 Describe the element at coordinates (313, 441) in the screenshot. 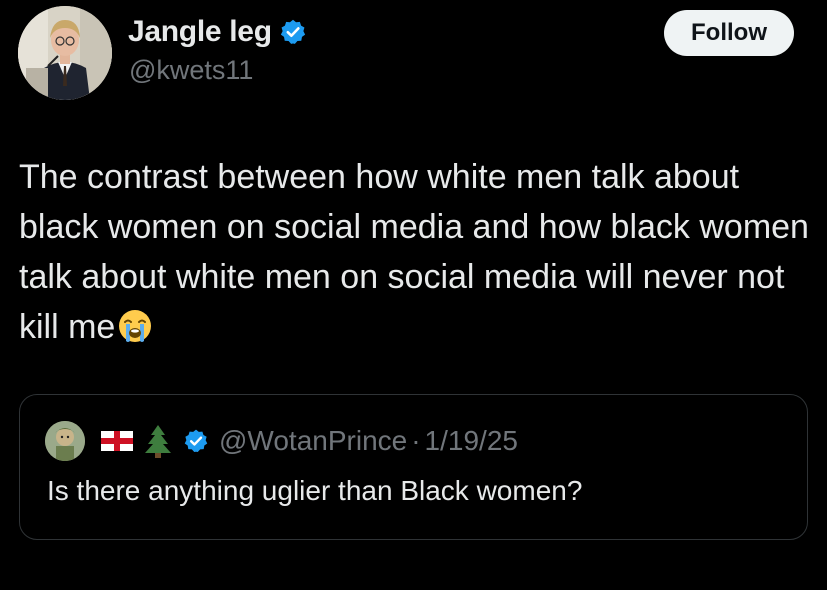

I see `quoted-author-handle: @WotanPrince` at that location.